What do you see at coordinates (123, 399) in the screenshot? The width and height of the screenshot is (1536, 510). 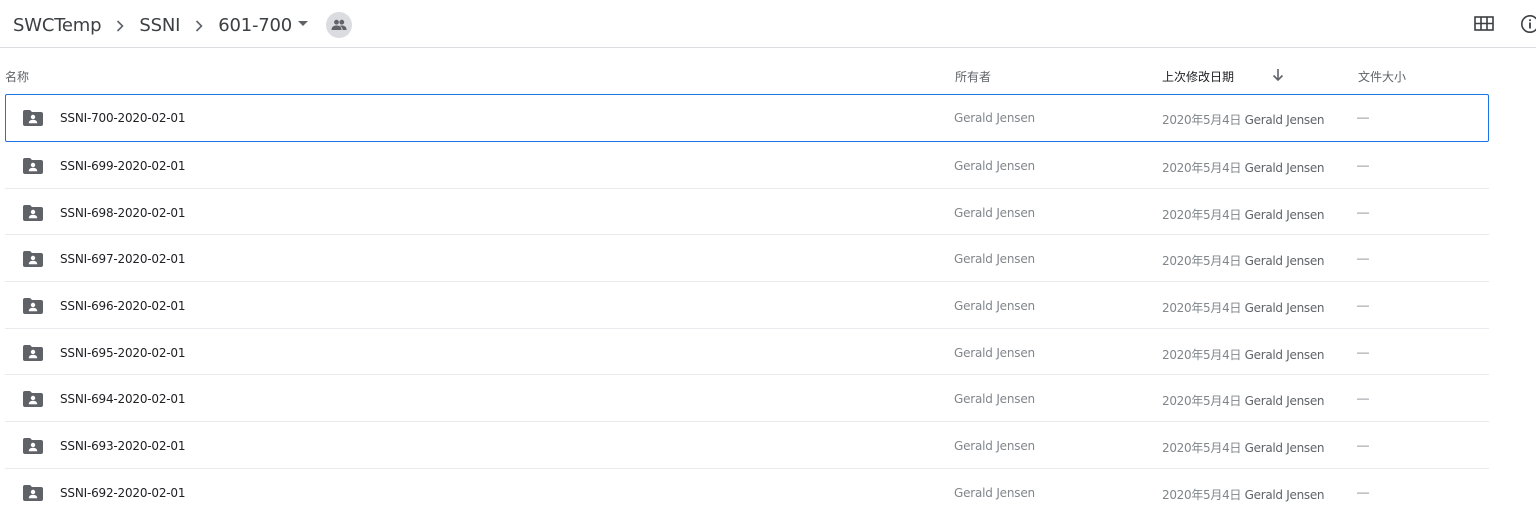 I see `file-name: SSNI-694-2020-02-01` at bounding box center [123, 399].